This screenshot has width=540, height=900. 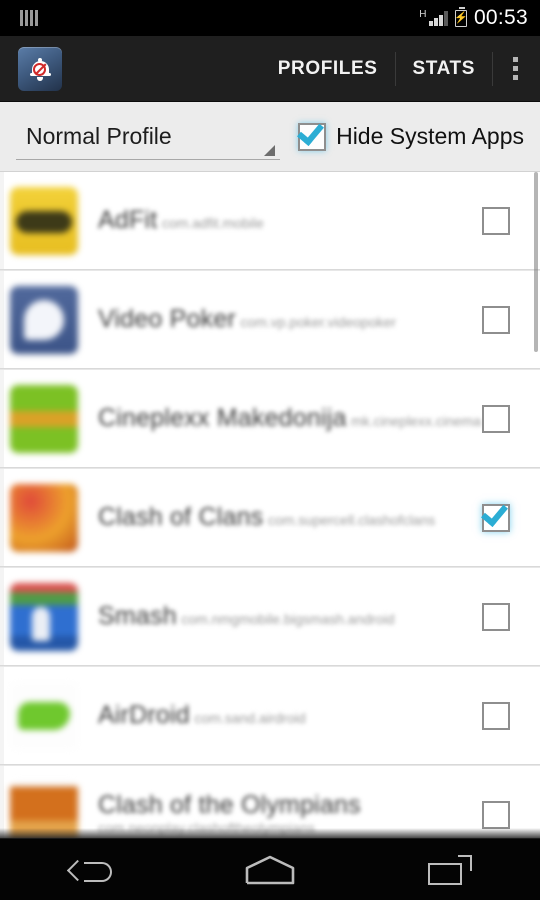 I want to click on home-button, so click(x=270, y=869).